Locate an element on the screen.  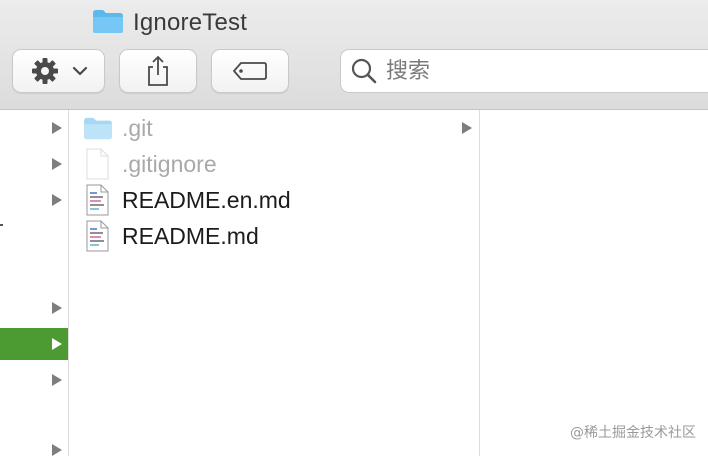
tag-icon is located at coordinates (250, 71).